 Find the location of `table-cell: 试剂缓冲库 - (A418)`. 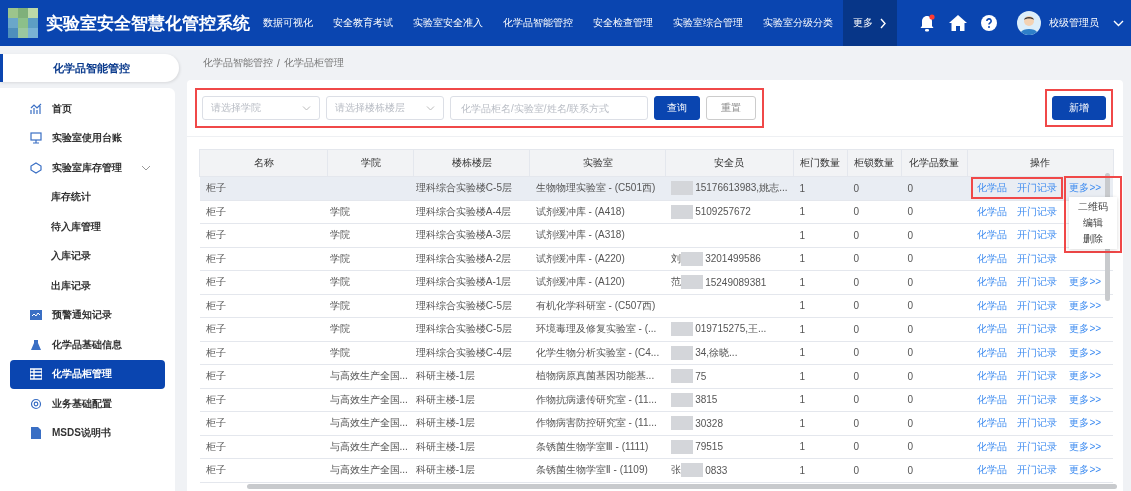

table-cell: 试剂缓冲库 - (A418) is located at coordinates (597, 212).